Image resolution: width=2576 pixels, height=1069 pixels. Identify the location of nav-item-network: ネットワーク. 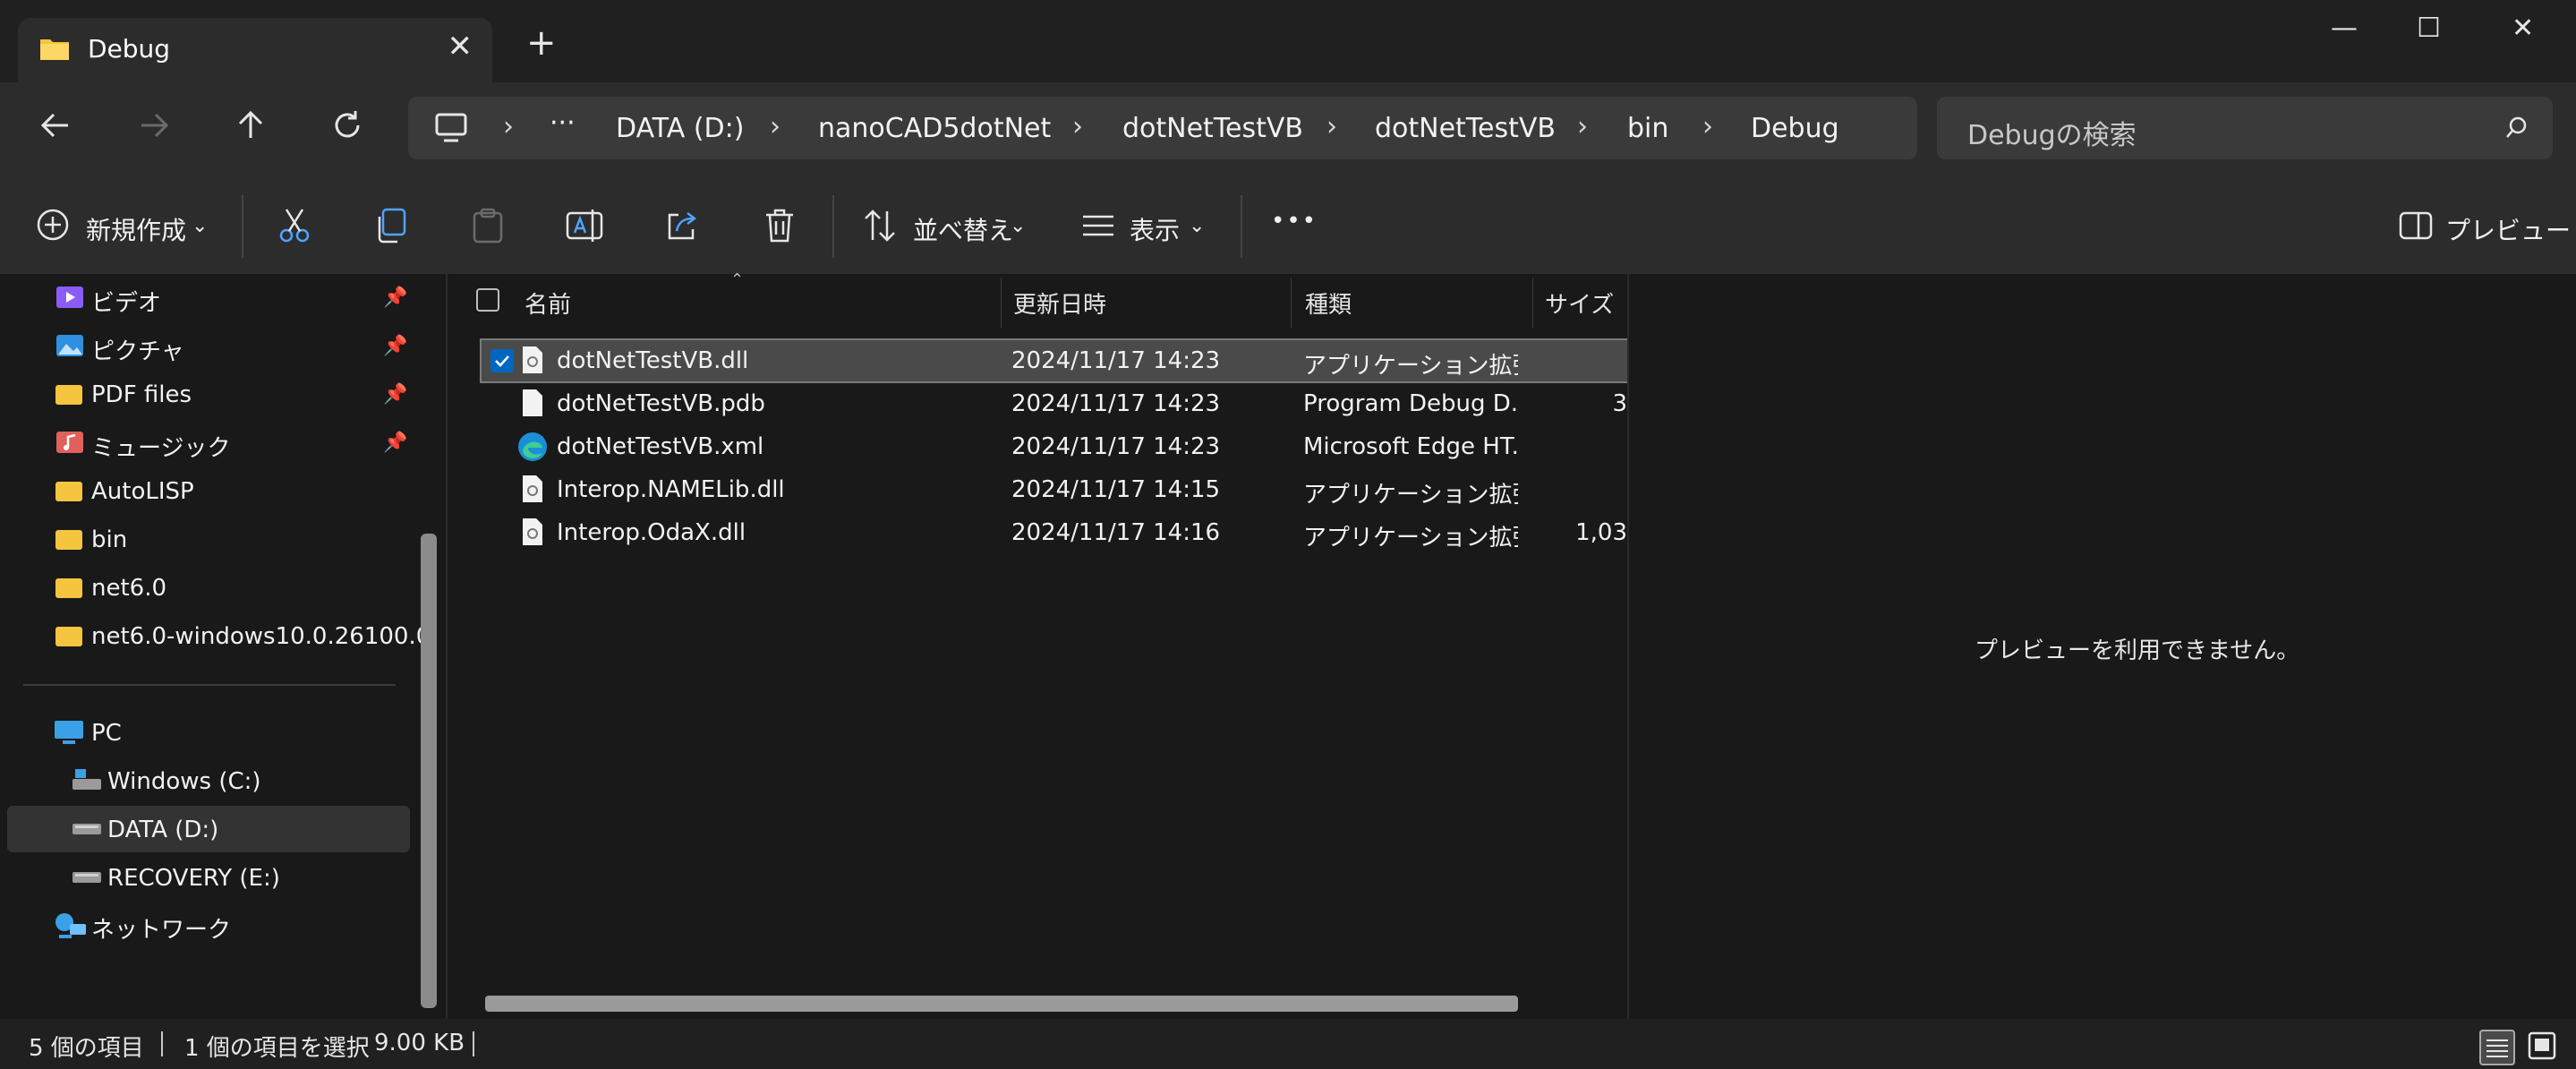
(161, 928).